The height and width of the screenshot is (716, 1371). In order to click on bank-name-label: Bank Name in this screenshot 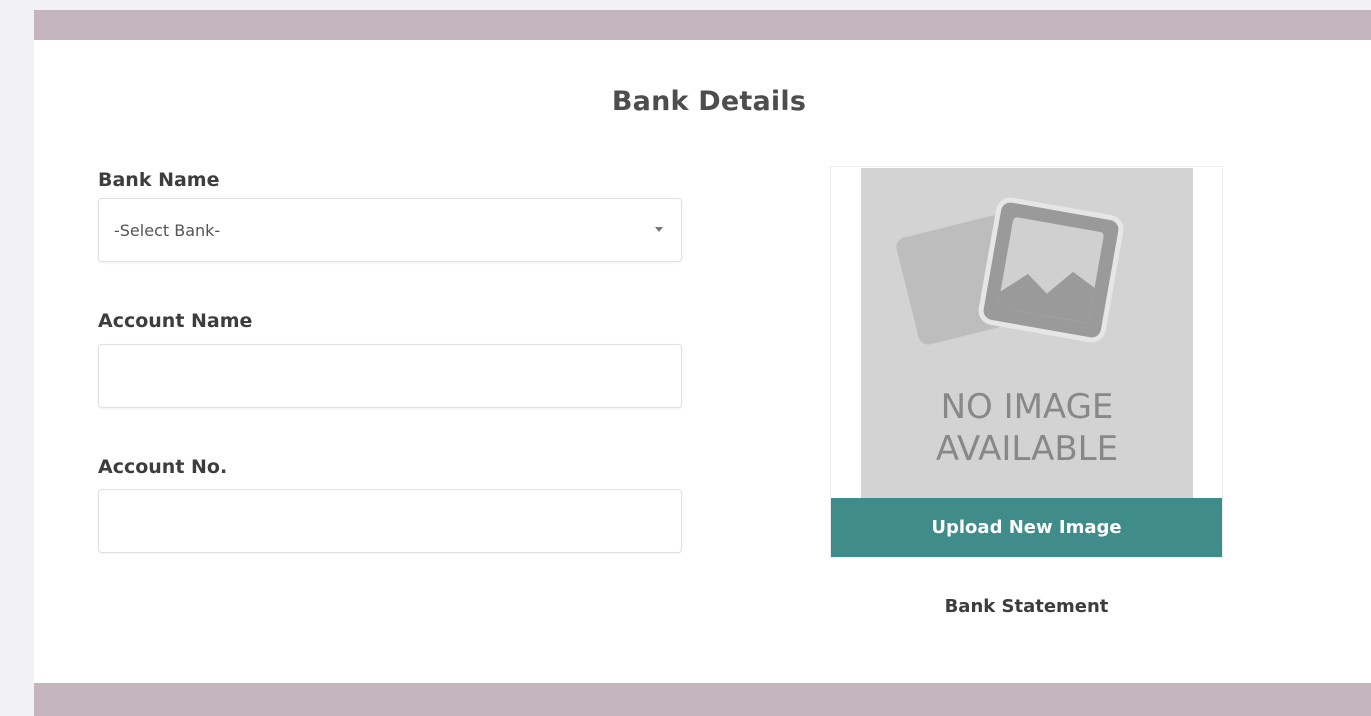, I will do `click(159, 180)`.